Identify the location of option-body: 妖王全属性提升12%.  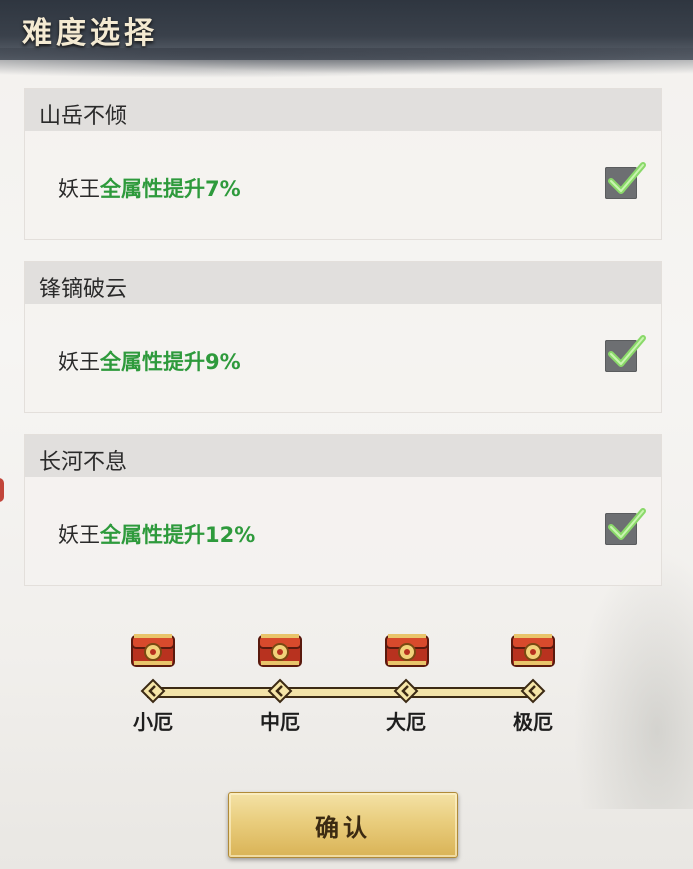
(343, 531).